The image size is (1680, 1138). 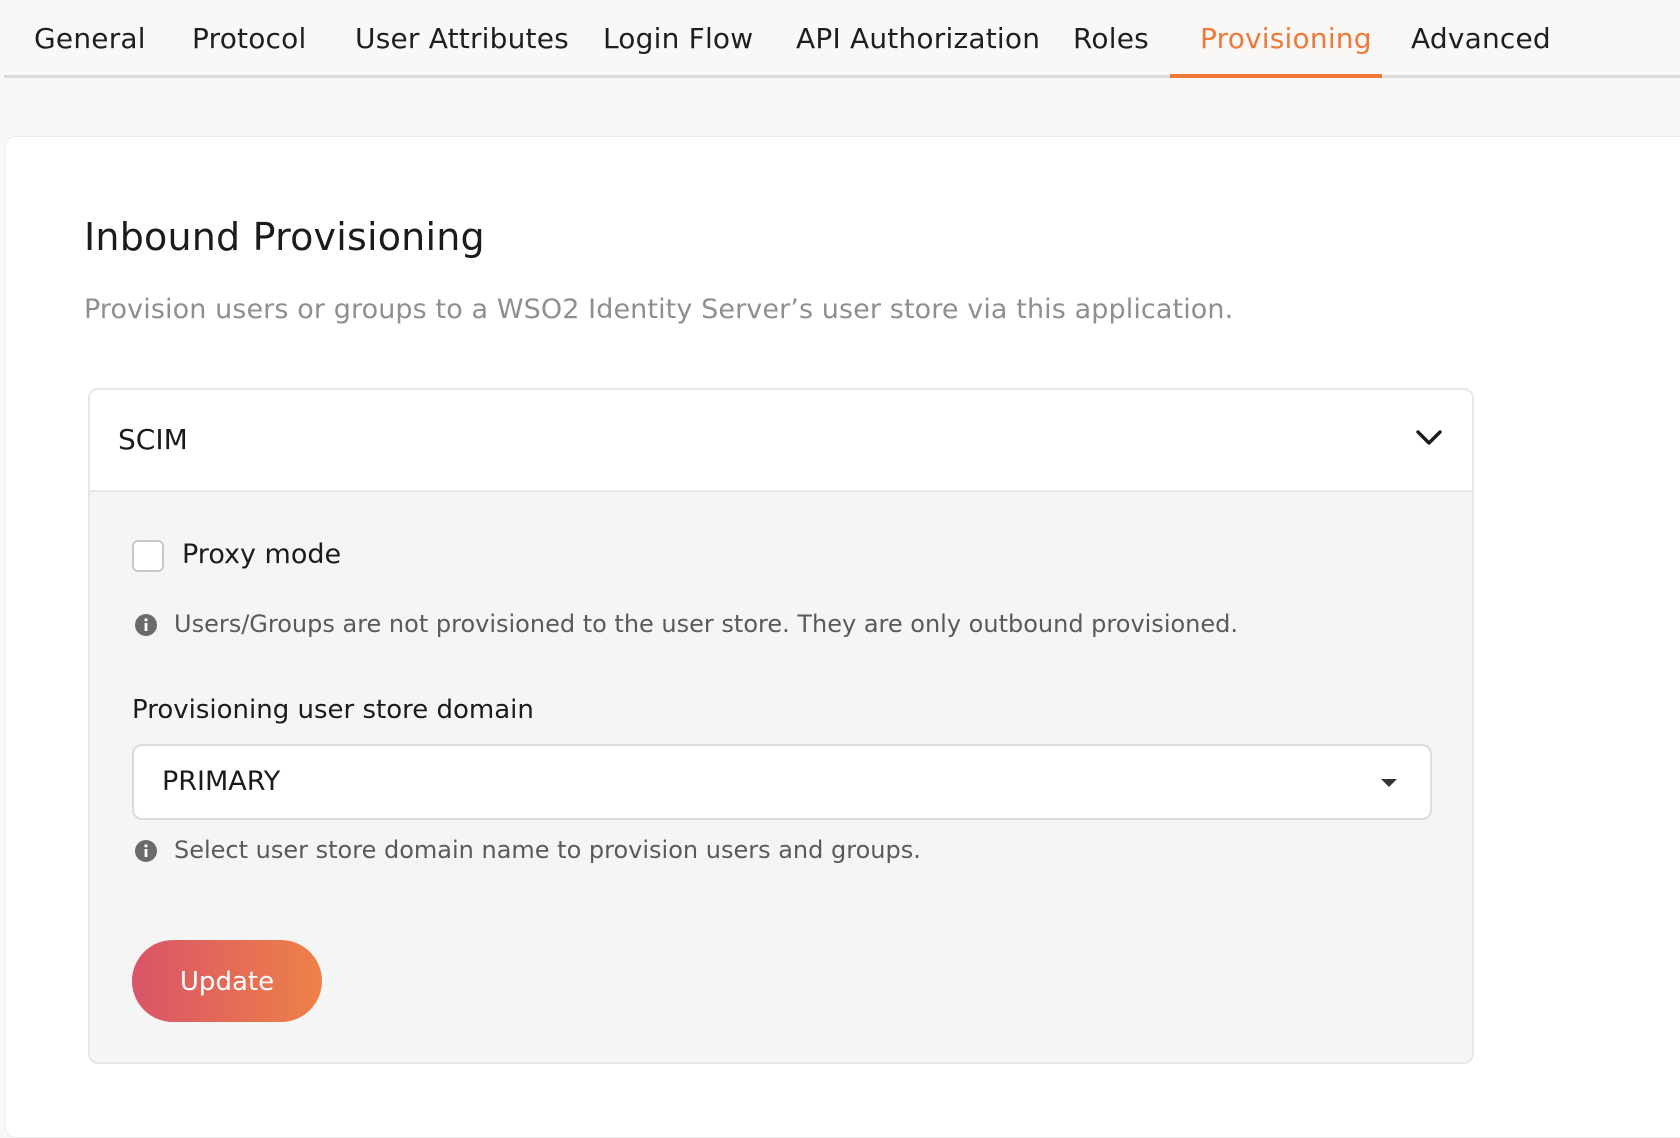 I want to click on proxy-mode-checkbox, so click(x=148, y=556).